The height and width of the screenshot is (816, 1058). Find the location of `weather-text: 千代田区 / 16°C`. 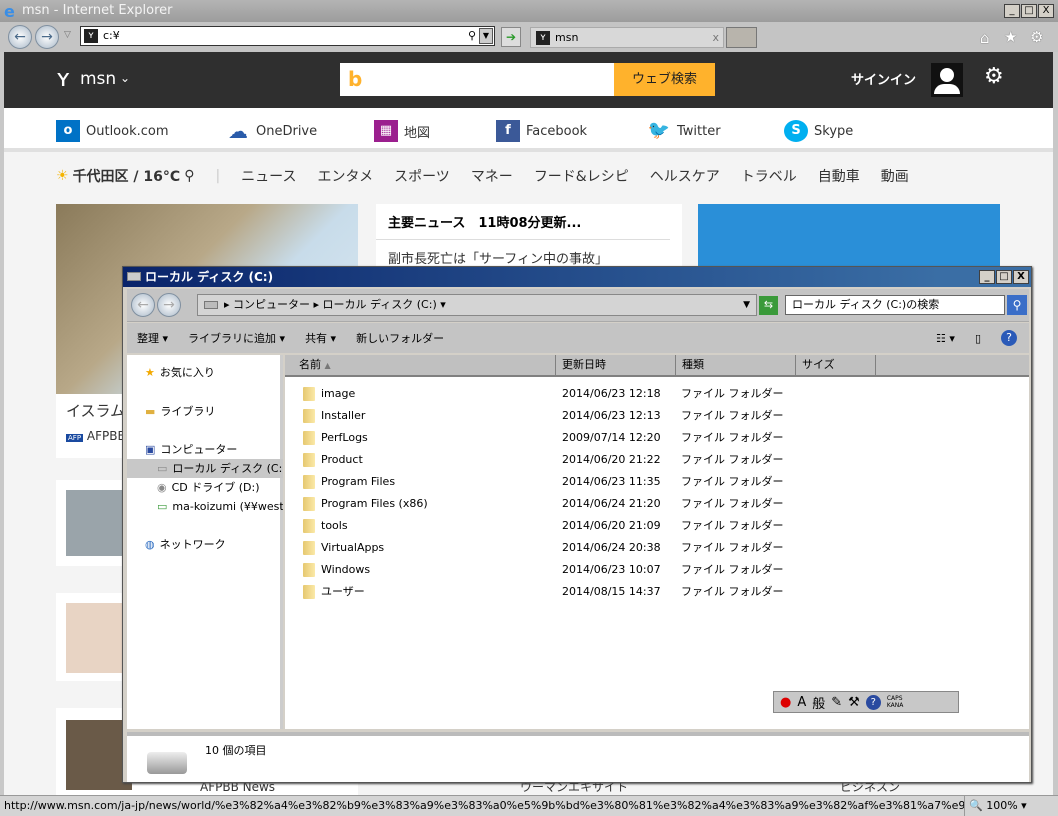

weather-text: 千代田区 / 16°C is located at coordinates (126, 177).